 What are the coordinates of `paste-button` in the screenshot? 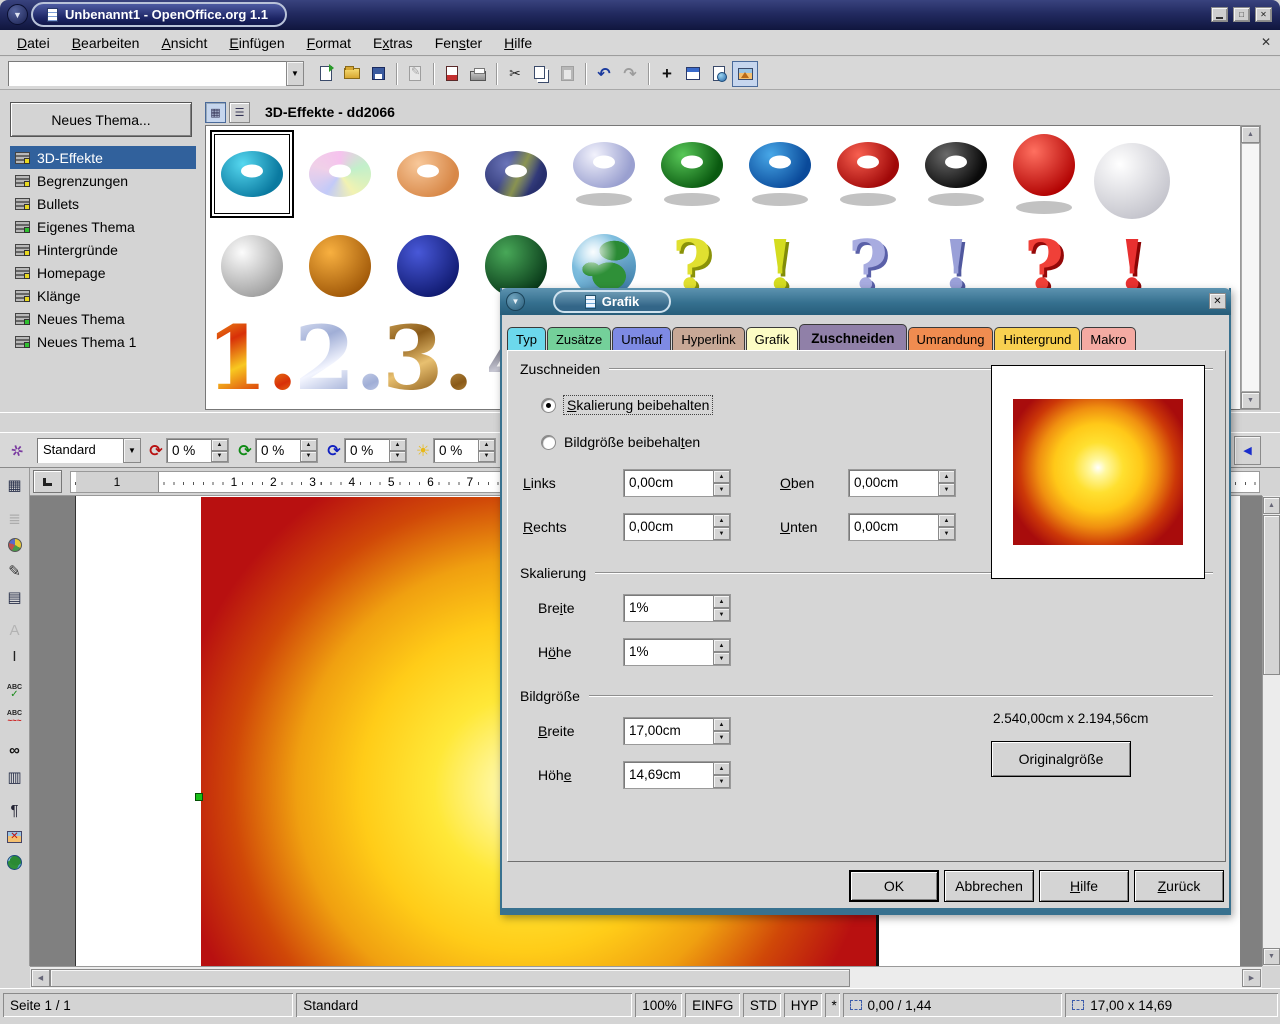 It's located at (567, 74).